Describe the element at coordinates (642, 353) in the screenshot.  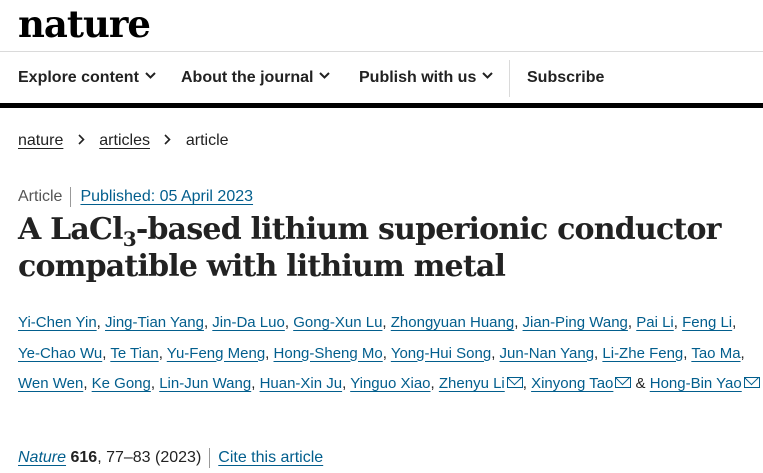
I see `author-link: Li-Zhe Feng` at that location.